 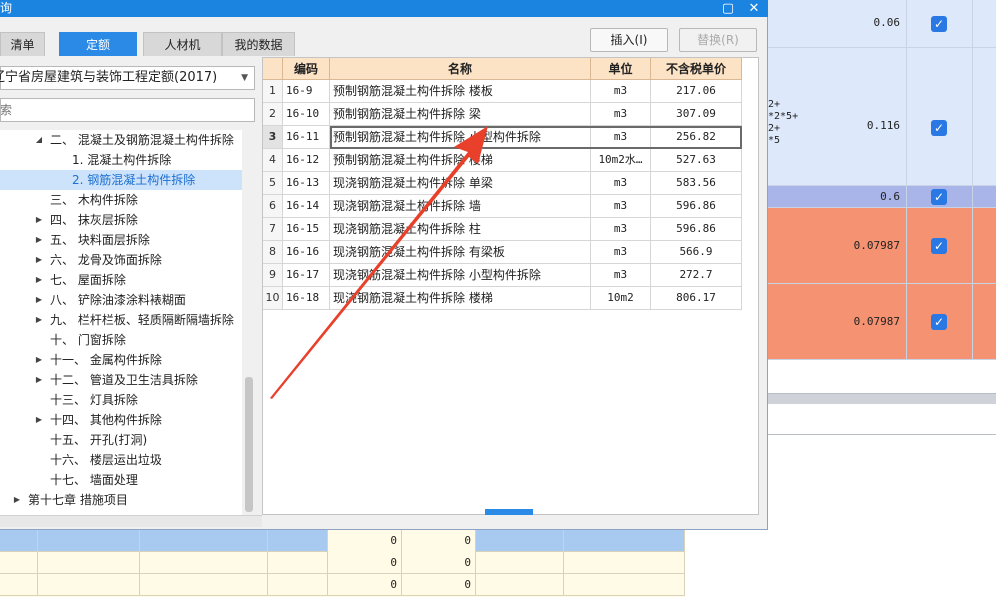 I want to click on bg-horizontal-scrollbar, so click(x=882, y=398).